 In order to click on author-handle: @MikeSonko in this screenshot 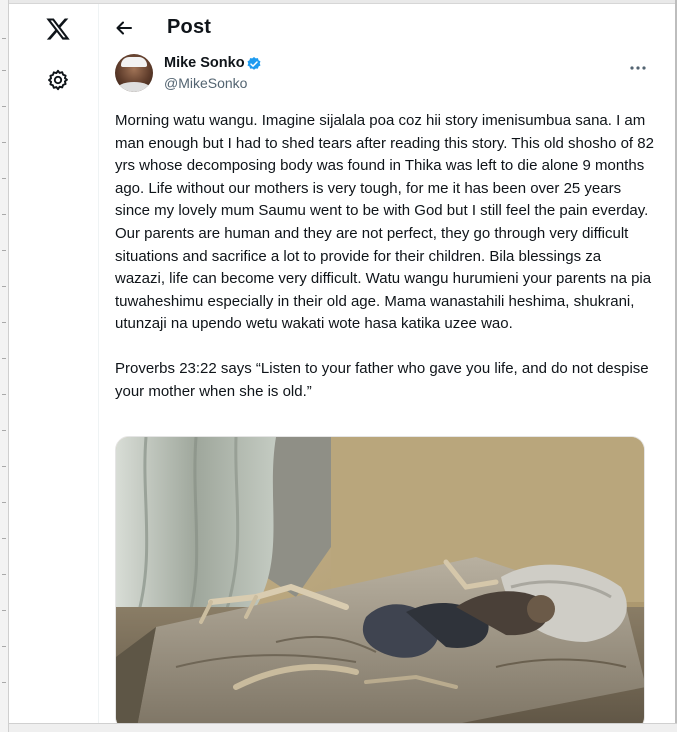, I will do `click(205, 83)`.